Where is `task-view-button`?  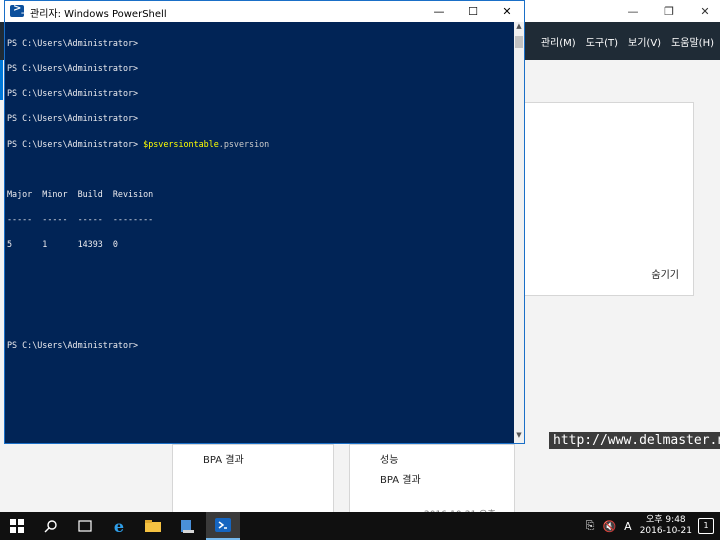 task-view-button is located at coordinates (85, 526).